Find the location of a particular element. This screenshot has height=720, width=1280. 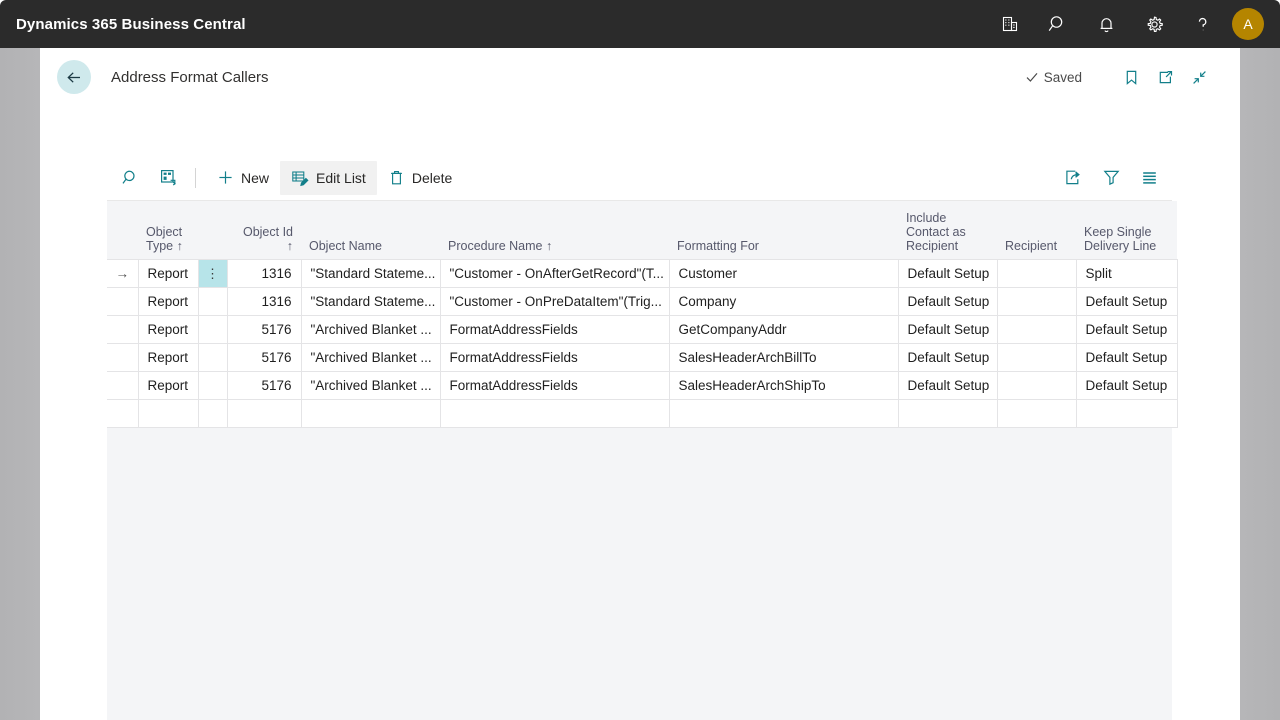

cell-formatting_for: SalesHeaderArchShipTo is located at coordinates (783, 385).